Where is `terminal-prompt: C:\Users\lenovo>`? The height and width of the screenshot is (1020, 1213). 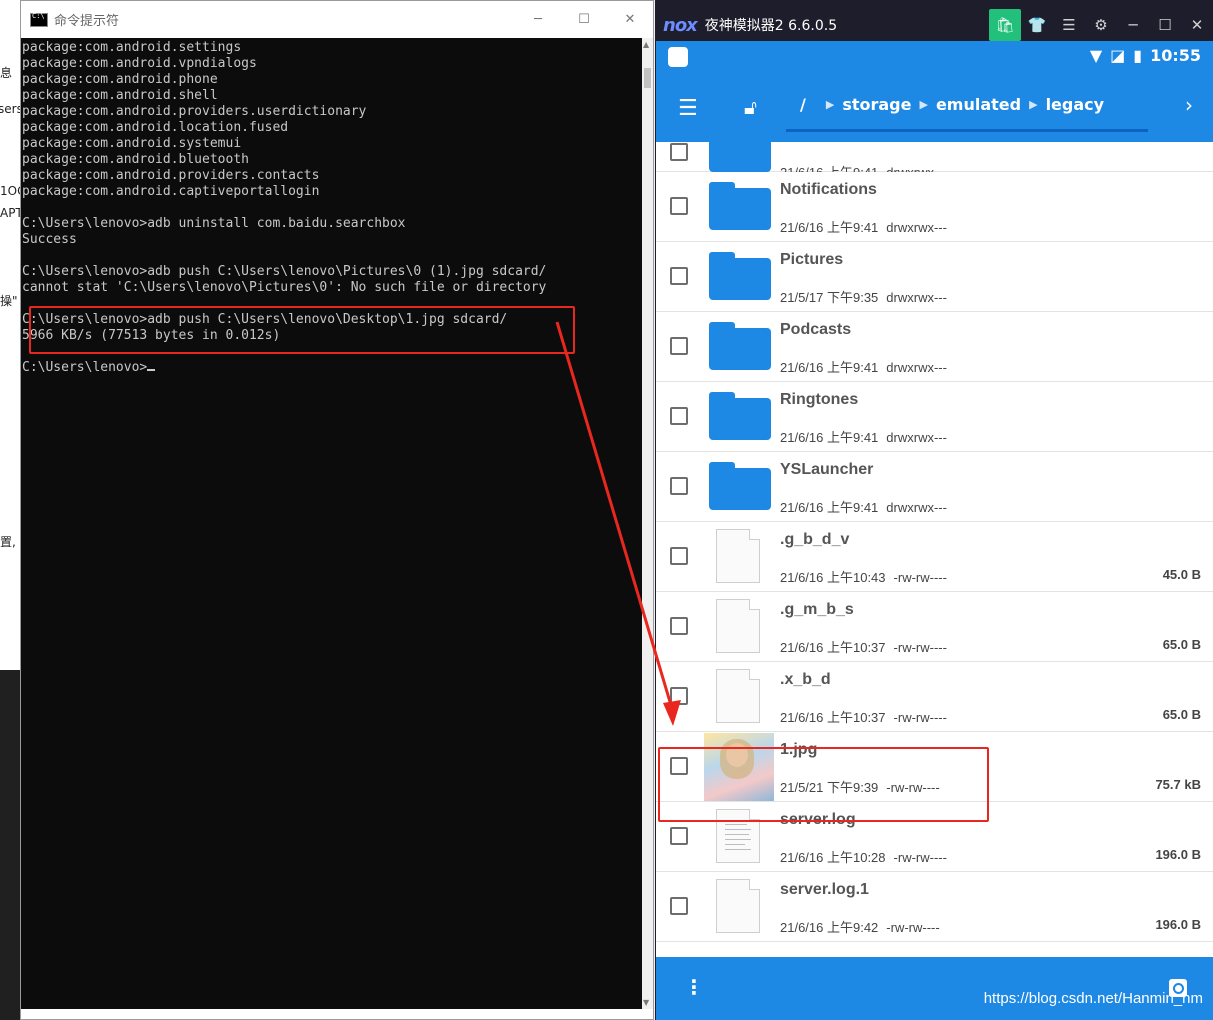
terminal-prompt: C:\Users\lenovo> is located at coordinates (332, 368).